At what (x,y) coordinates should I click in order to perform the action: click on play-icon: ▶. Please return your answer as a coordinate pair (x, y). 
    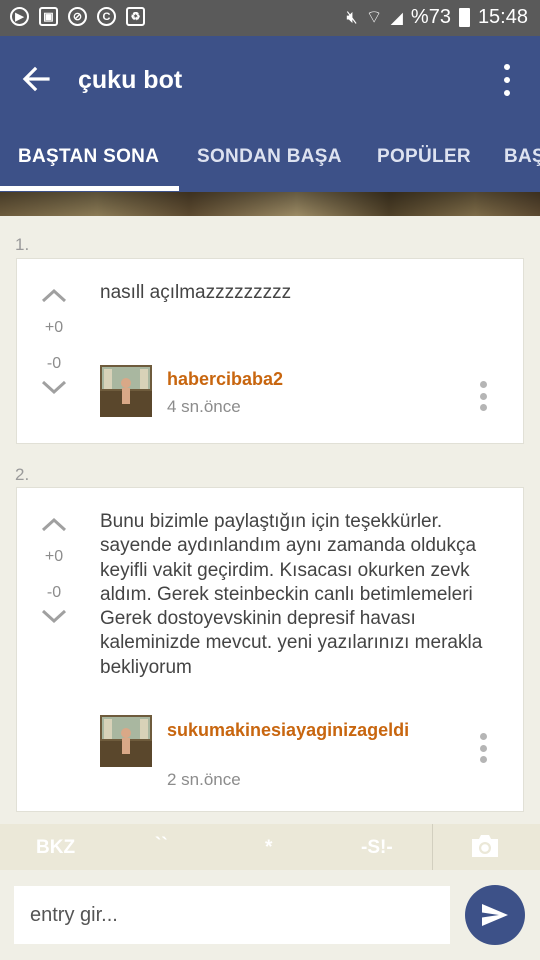
    Looking at the image, I should click on (19, 16).